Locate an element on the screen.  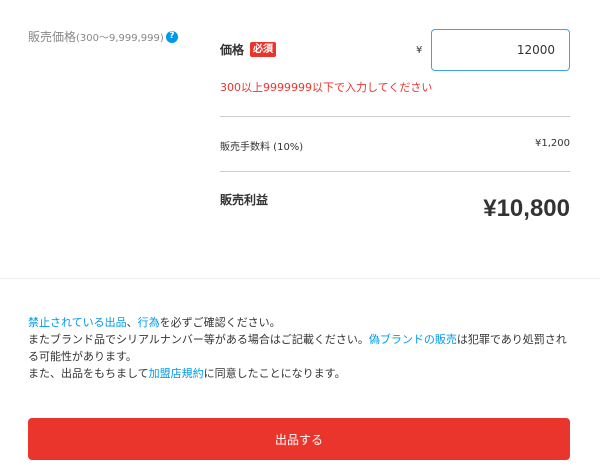
prohibited-acts-link: 行為 is located at coordinates (149, 322).